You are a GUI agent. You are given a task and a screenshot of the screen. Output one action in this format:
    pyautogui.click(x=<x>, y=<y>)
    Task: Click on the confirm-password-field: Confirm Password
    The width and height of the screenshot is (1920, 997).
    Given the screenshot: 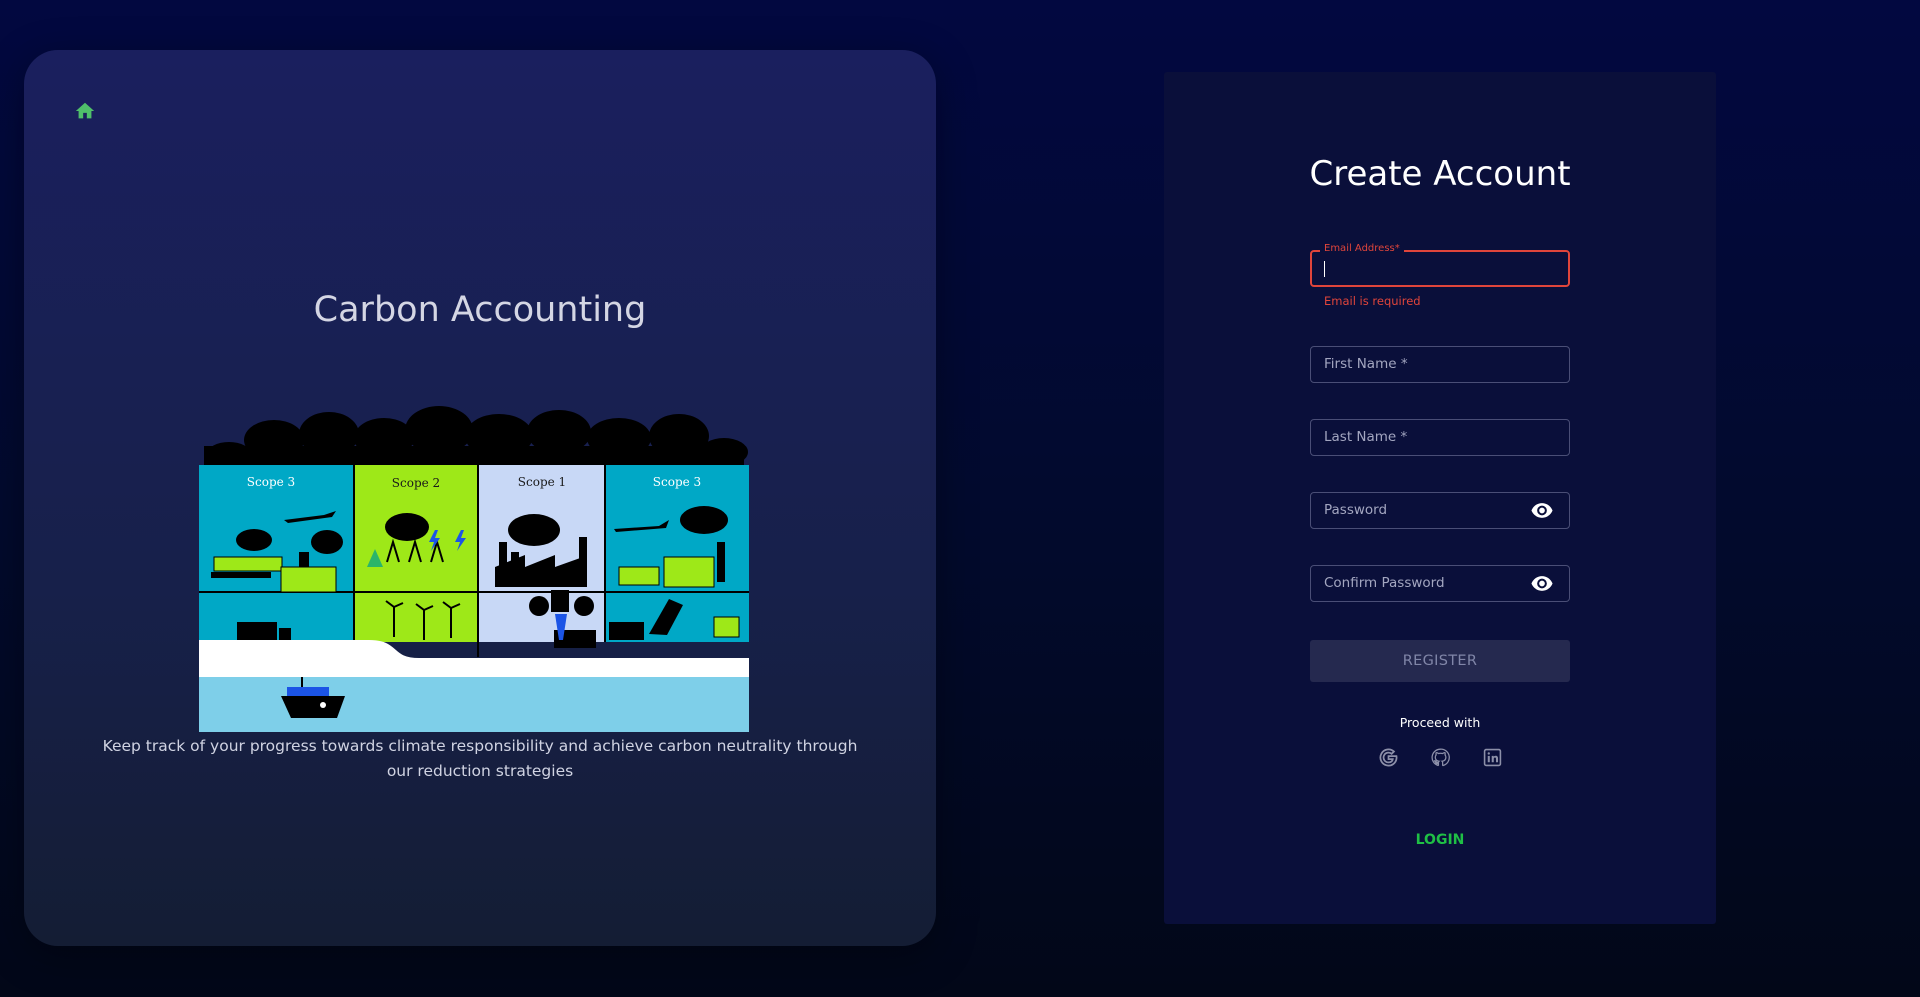 What is the action you would take?
    pyautogui.click(x=1440, y=583)
    